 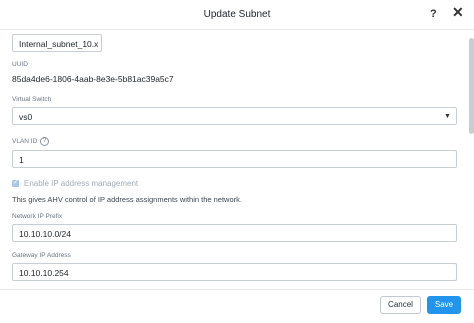 I want to click on vlan-id-label: VLAN ID, so click(x=25, y=141).